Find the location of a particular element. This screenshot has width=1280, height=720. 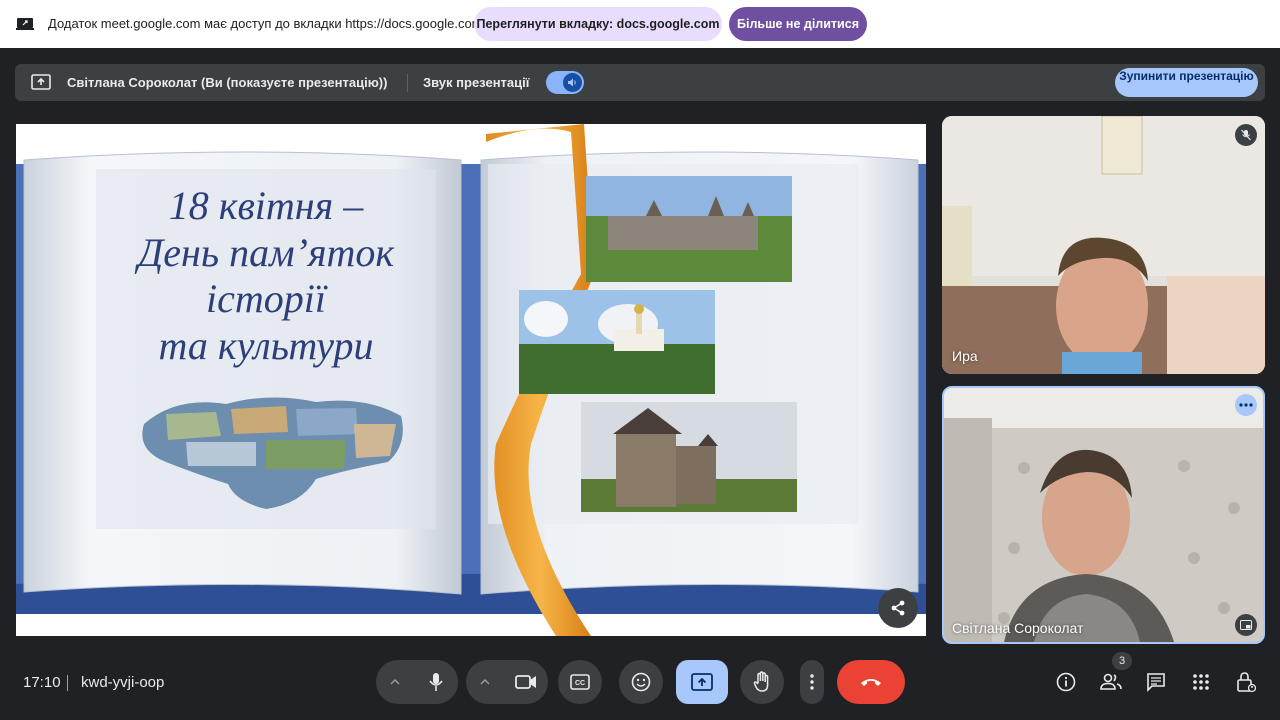

muted-indicator is located at coordinates (1246, 135).